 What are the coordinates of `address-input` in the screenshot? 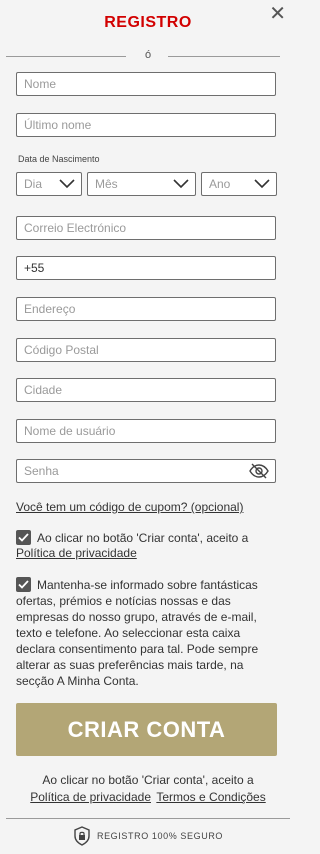 It's located at (146, 309).